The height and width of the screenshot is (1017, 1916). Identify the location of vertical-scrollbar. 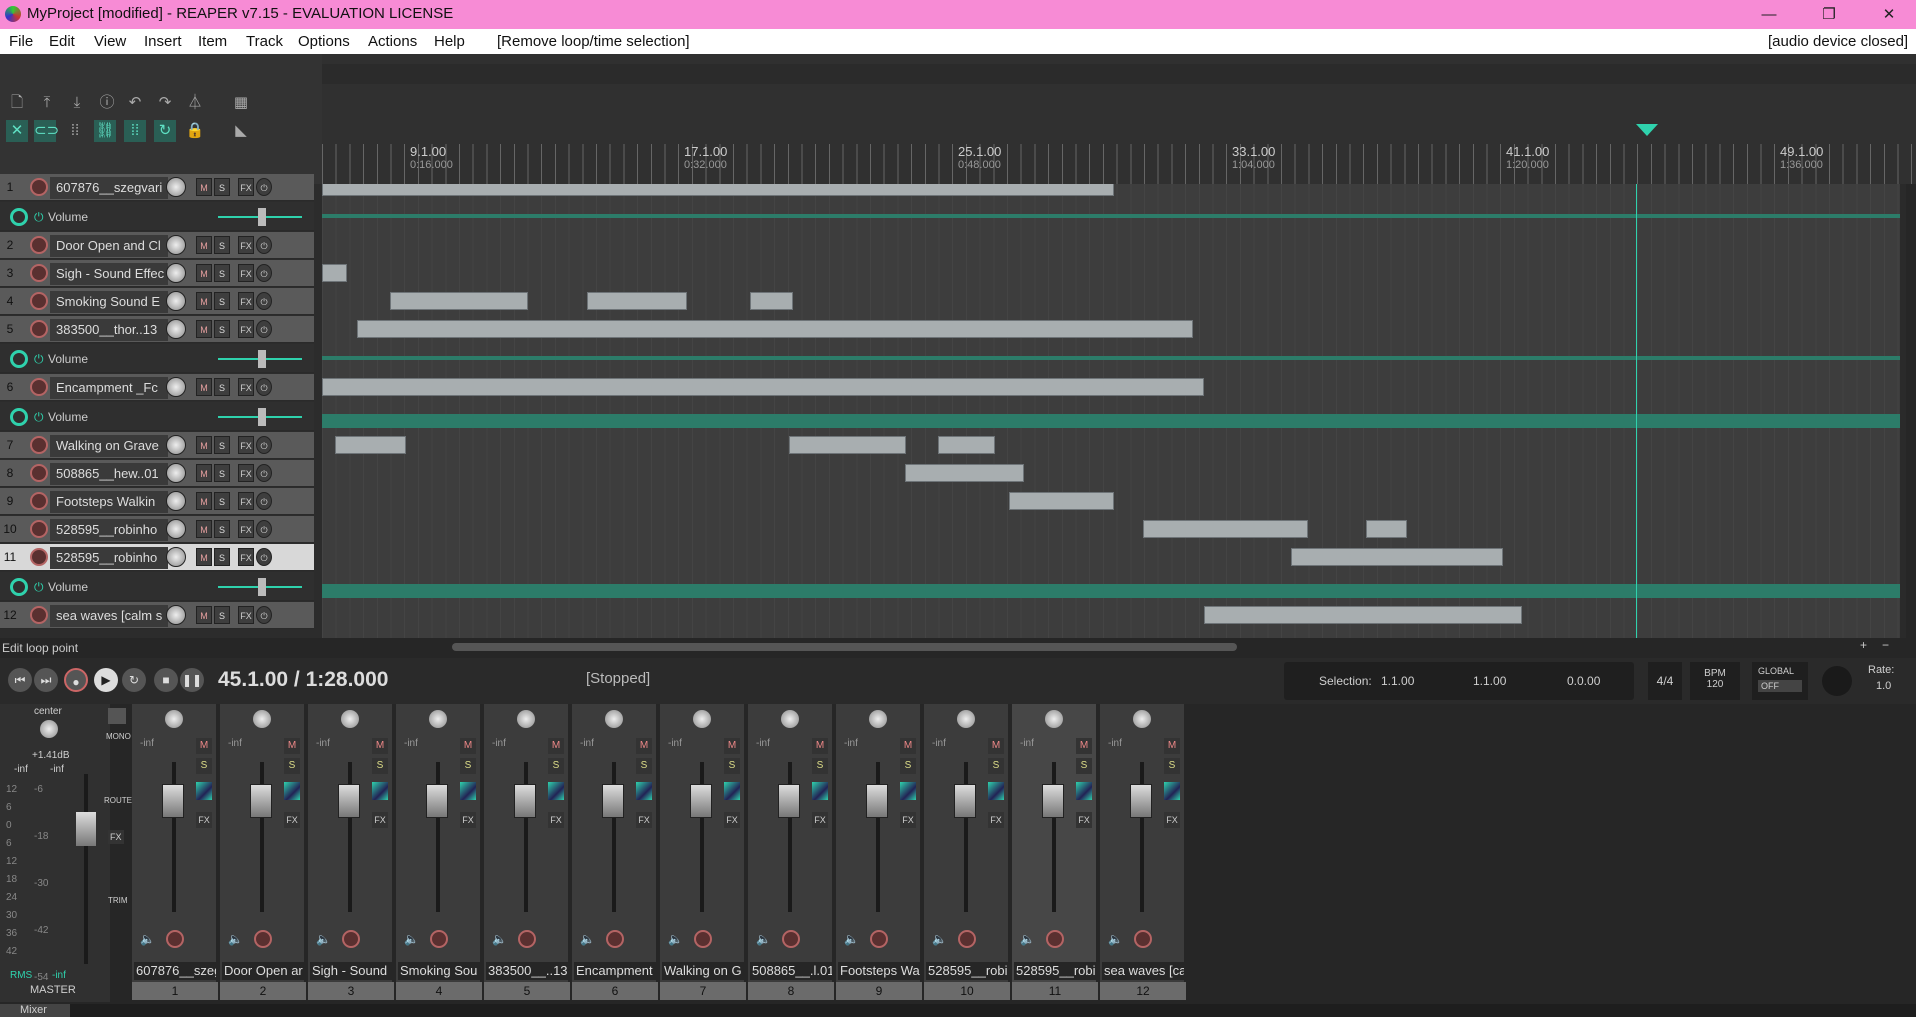
(1903, 411).